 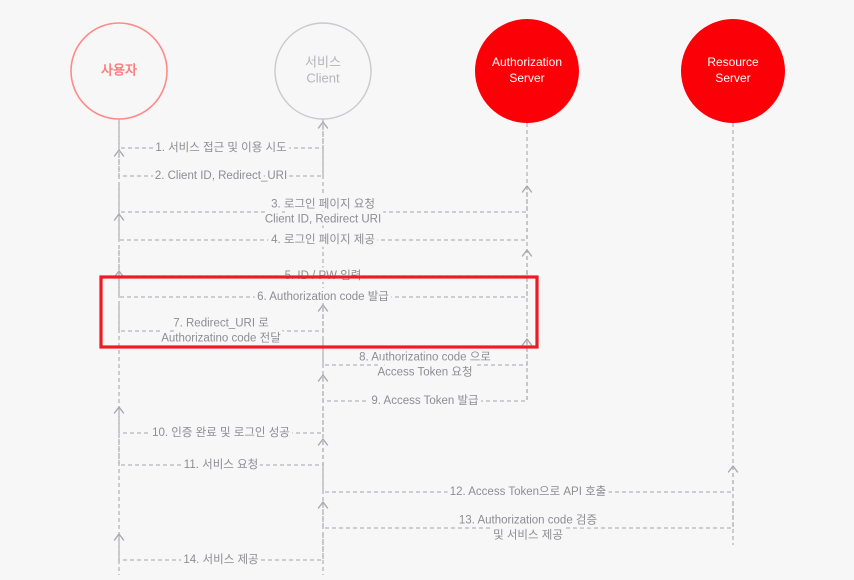 I want to click on message-1-line: 1. 서비스 접근 및 이용 시도, so click(x=220, y=147).